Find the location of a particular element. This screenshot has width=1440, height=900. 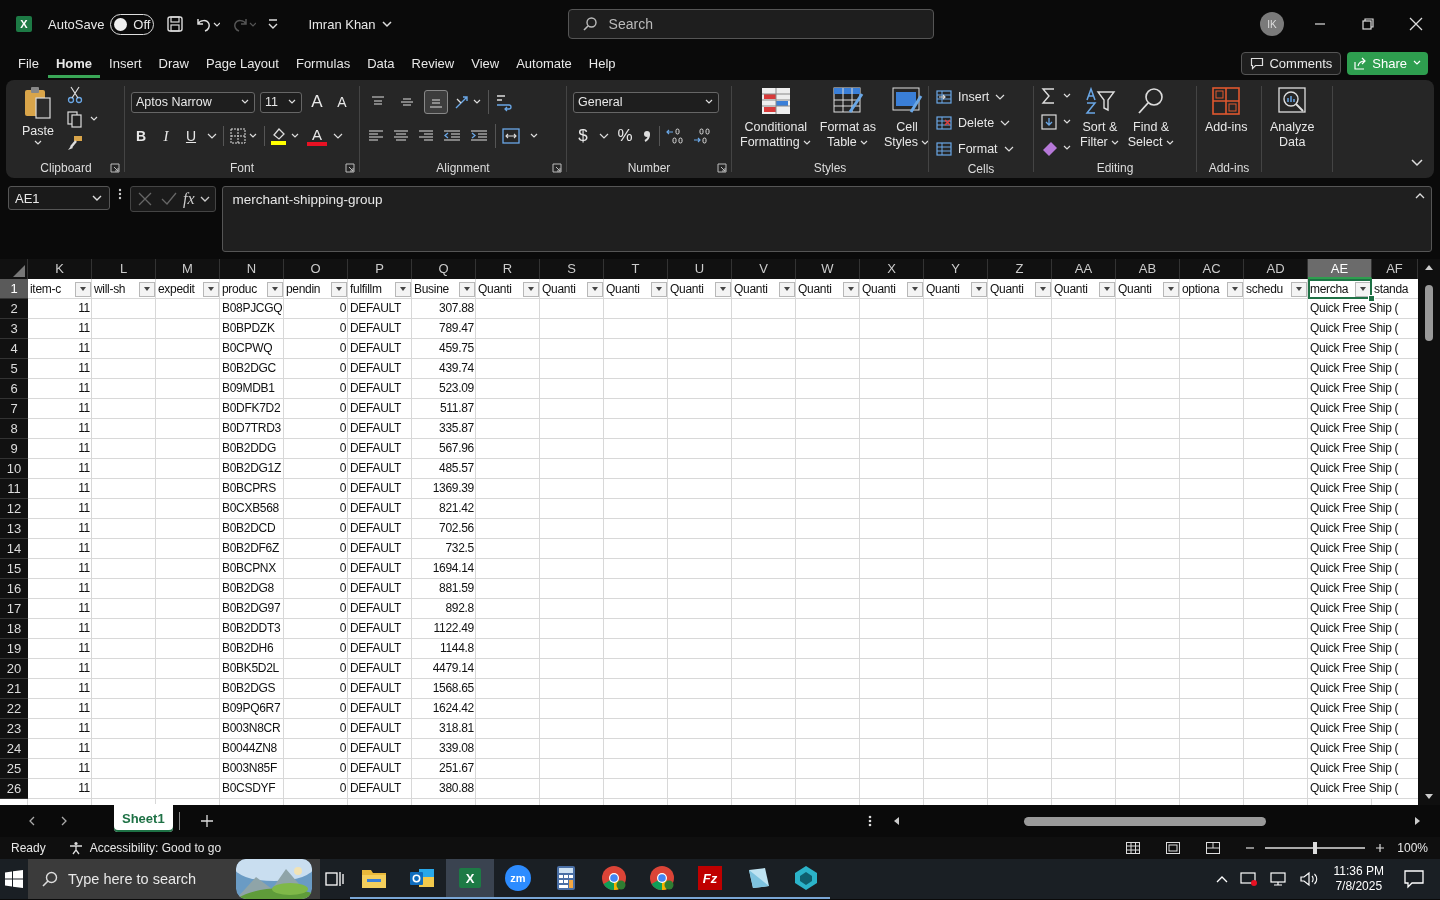

menu-tab: Formulas is located at coordinates (323, 63).